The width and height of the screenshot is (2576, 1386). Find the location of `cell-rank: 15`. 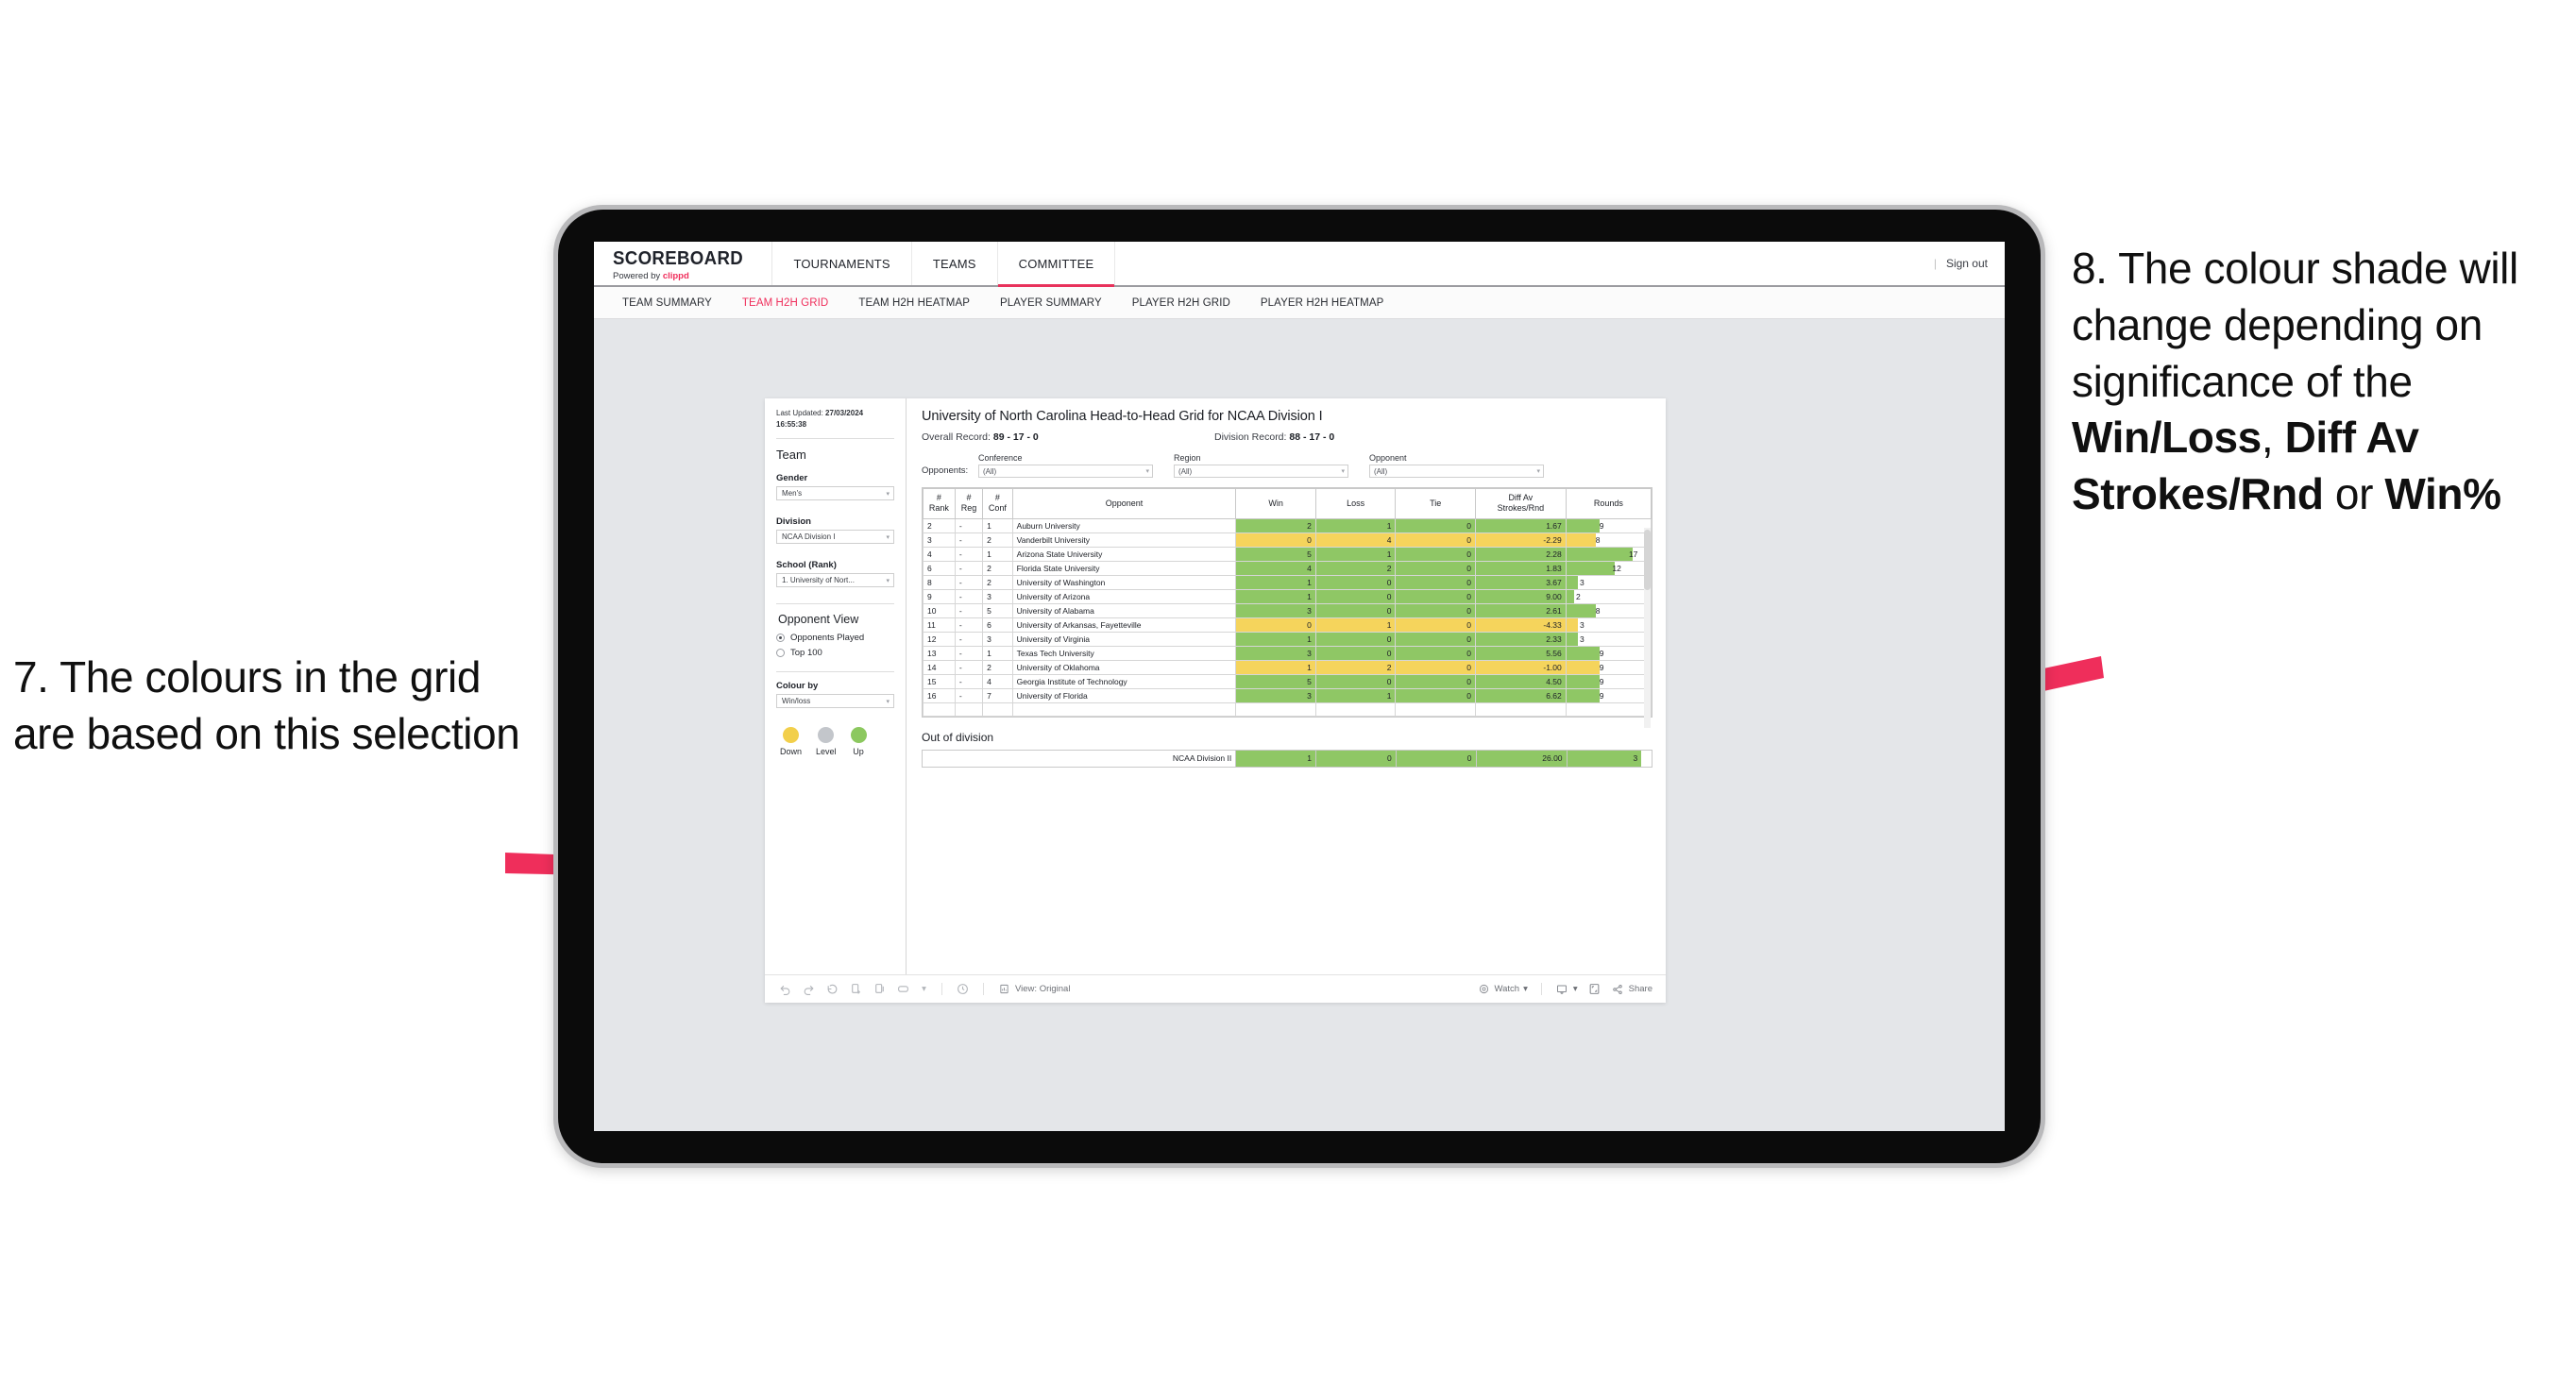

cell-rank: 15 is located at coordinates (939, 681).